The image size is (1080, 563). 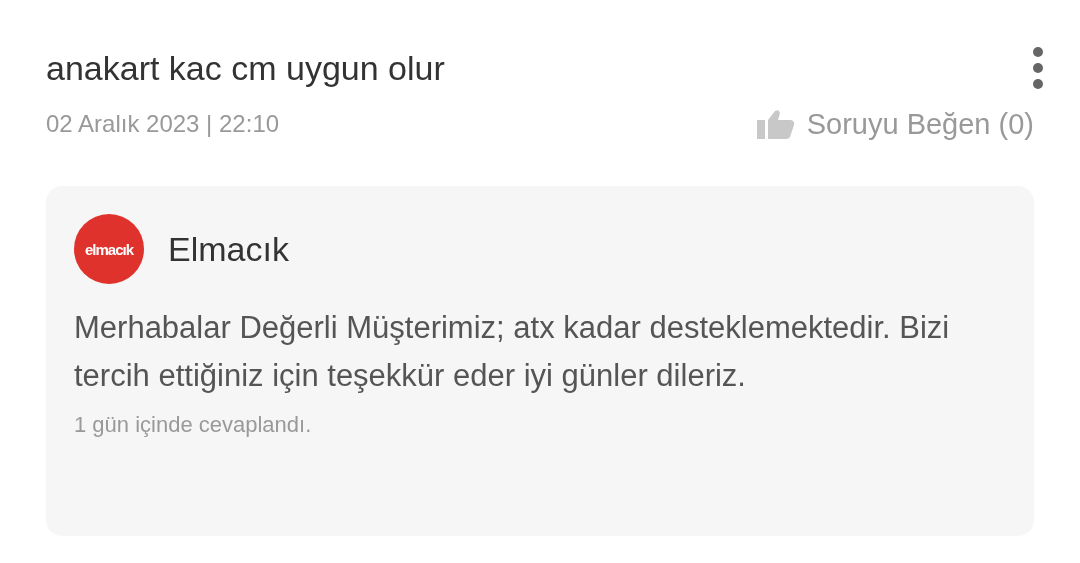 I want to click on seller-logo: elmacık, so click(x=109, y=249).